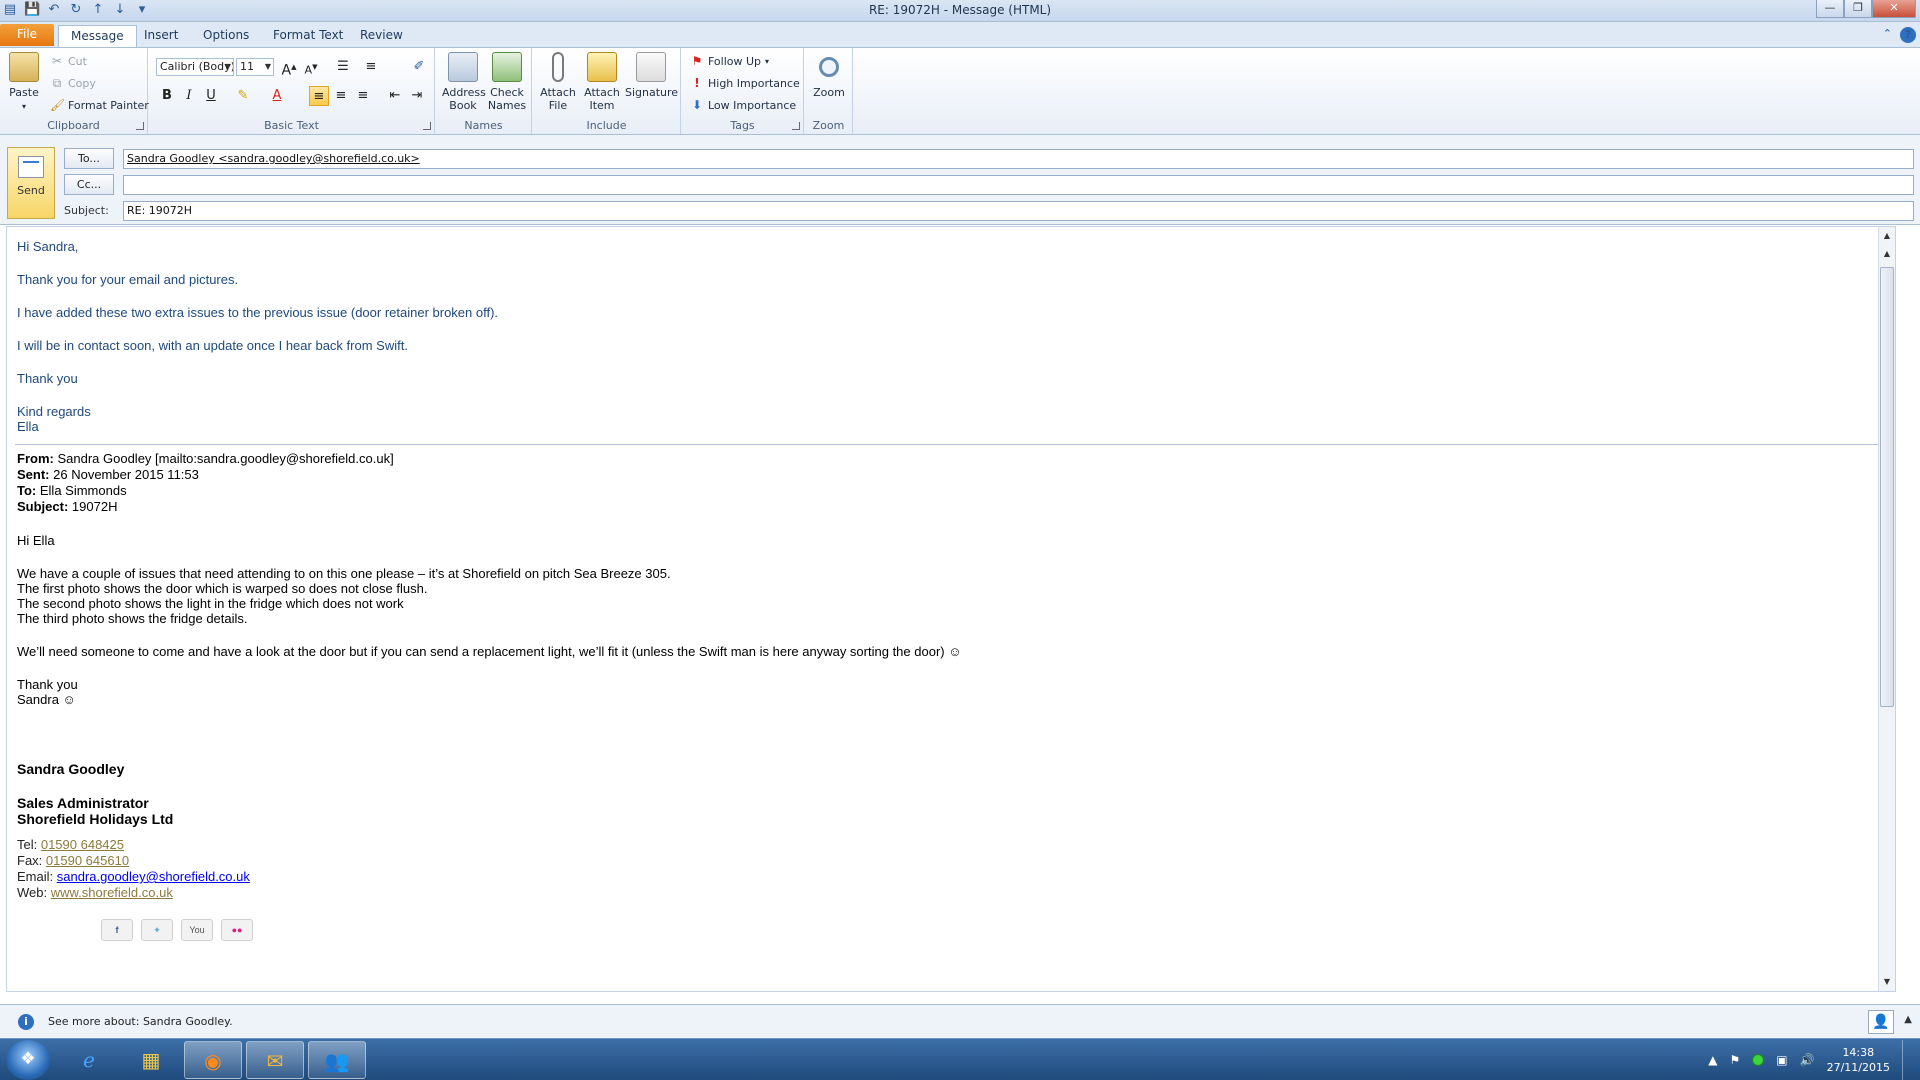 The width and height of the screenshot is (1920, 1080). What do you see at coordinates (1018, 185) in the screenshot?
I see `cc-field` at bounding box center [1018, 185].